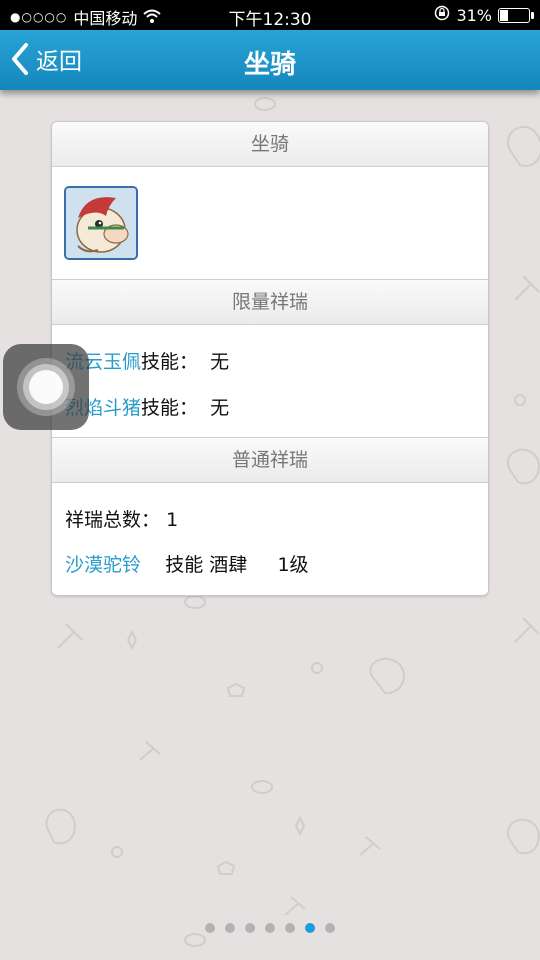  I want to click on normal-total-label: 祥瑞总数：, so click(113, 520).